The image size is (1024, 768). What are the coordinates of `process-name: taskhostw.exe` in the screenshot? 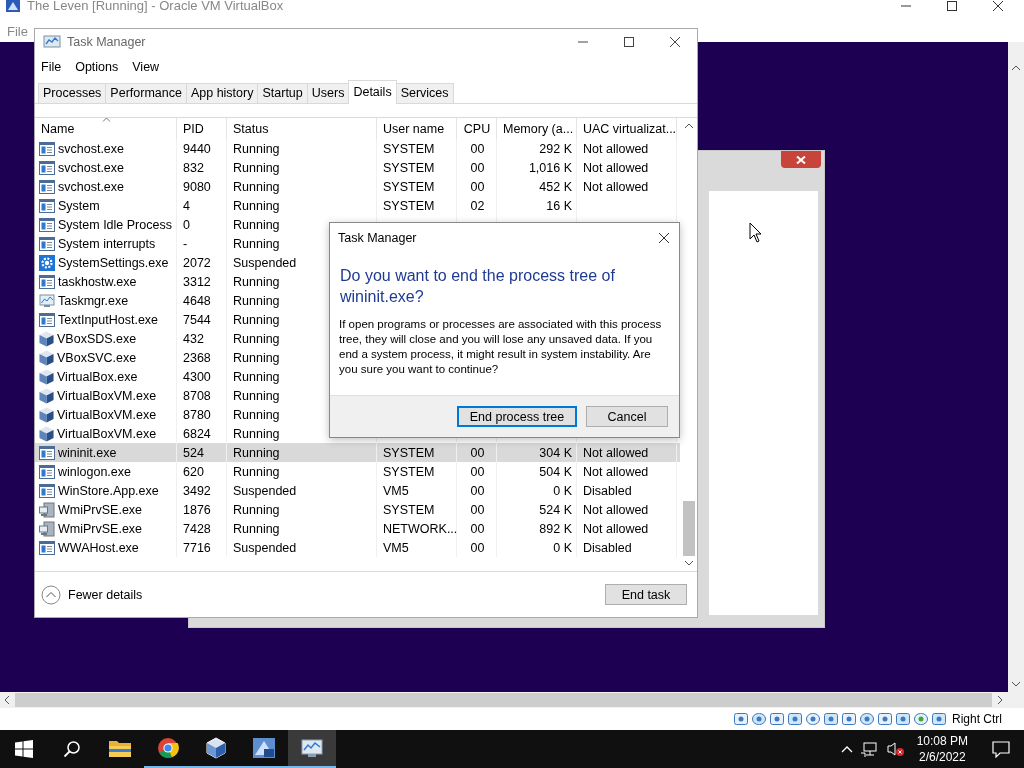 It's located at (97, 281).